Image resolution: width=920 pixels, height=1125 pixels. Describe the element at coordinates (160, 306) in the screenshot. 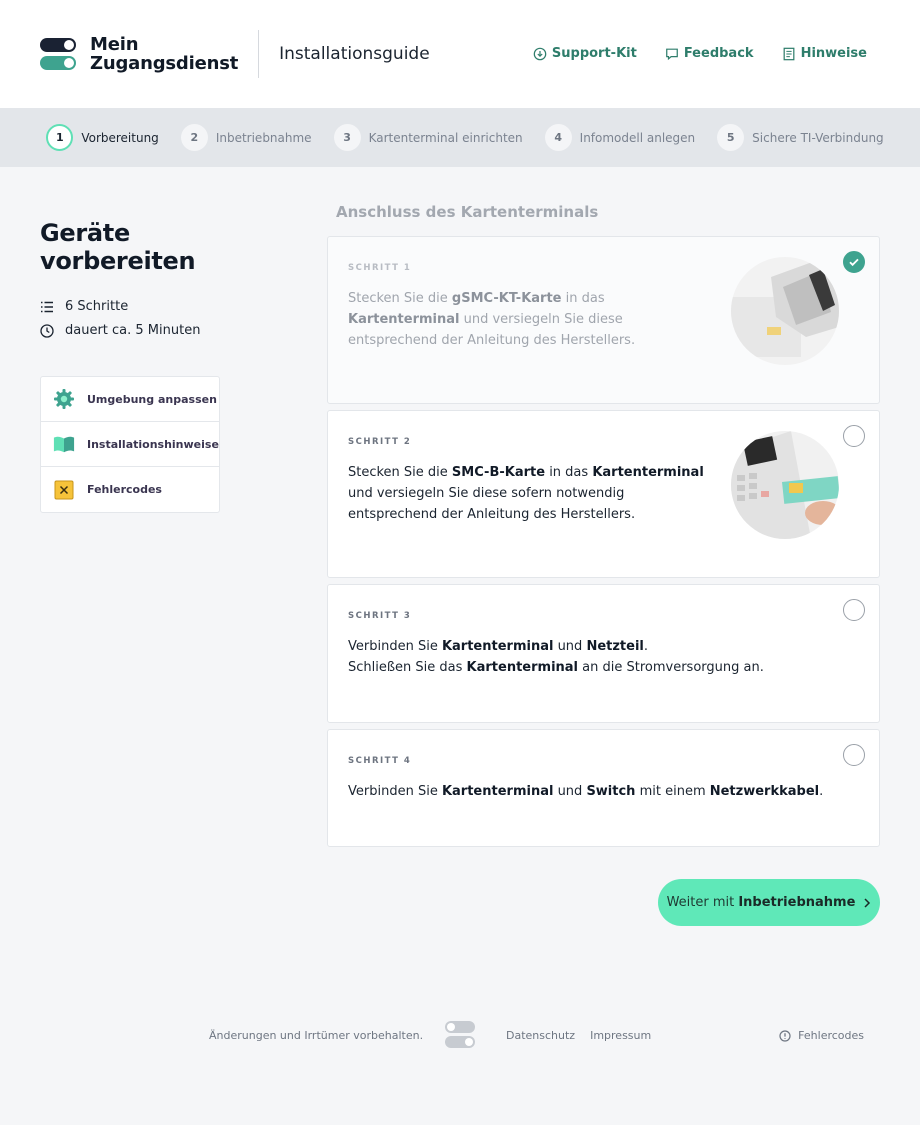

I see `steps-count: 6 Schritte` at that location.